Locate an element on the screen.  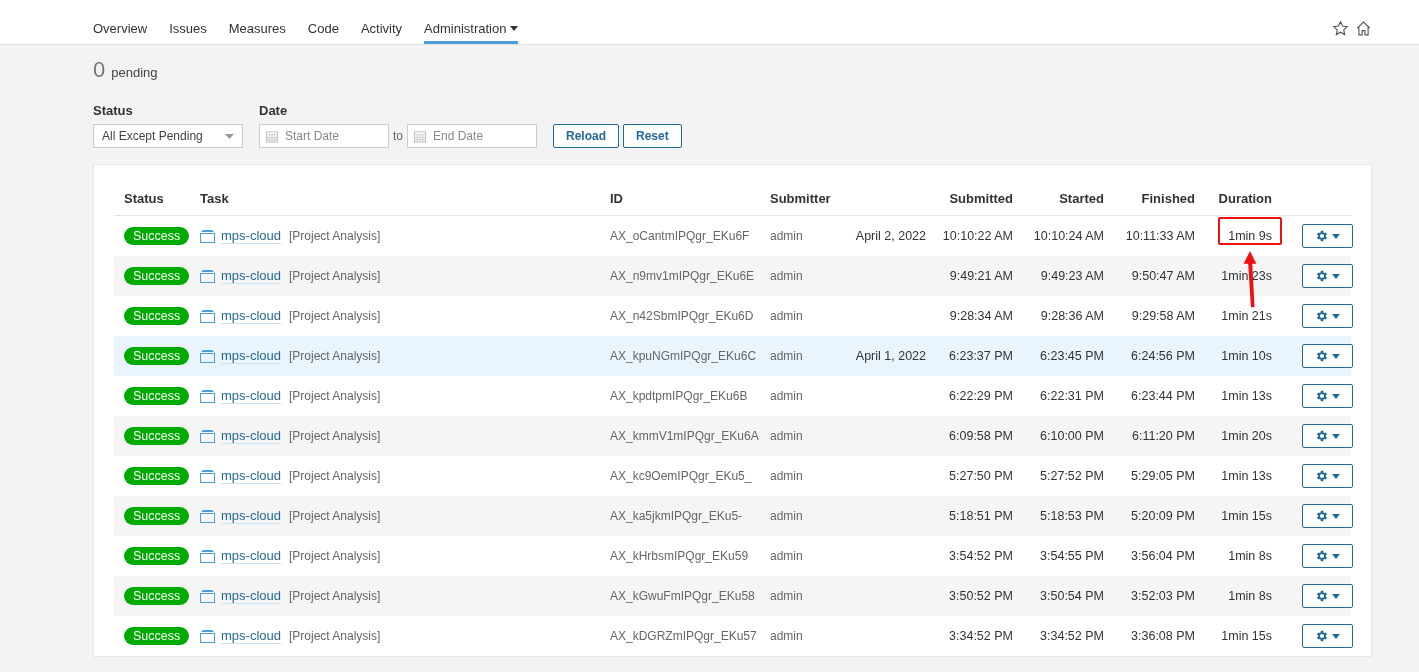
duration-text: 1min 21s is located at coordinates (1246, 316).